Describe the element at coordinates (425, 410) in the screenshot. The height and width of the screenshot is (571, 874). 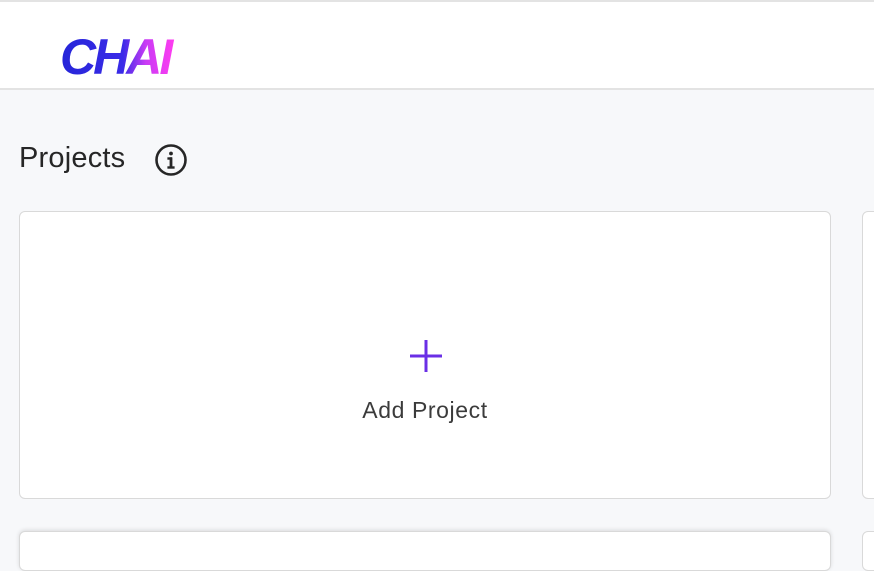
I see `add-project-label: Add Project` at that location.